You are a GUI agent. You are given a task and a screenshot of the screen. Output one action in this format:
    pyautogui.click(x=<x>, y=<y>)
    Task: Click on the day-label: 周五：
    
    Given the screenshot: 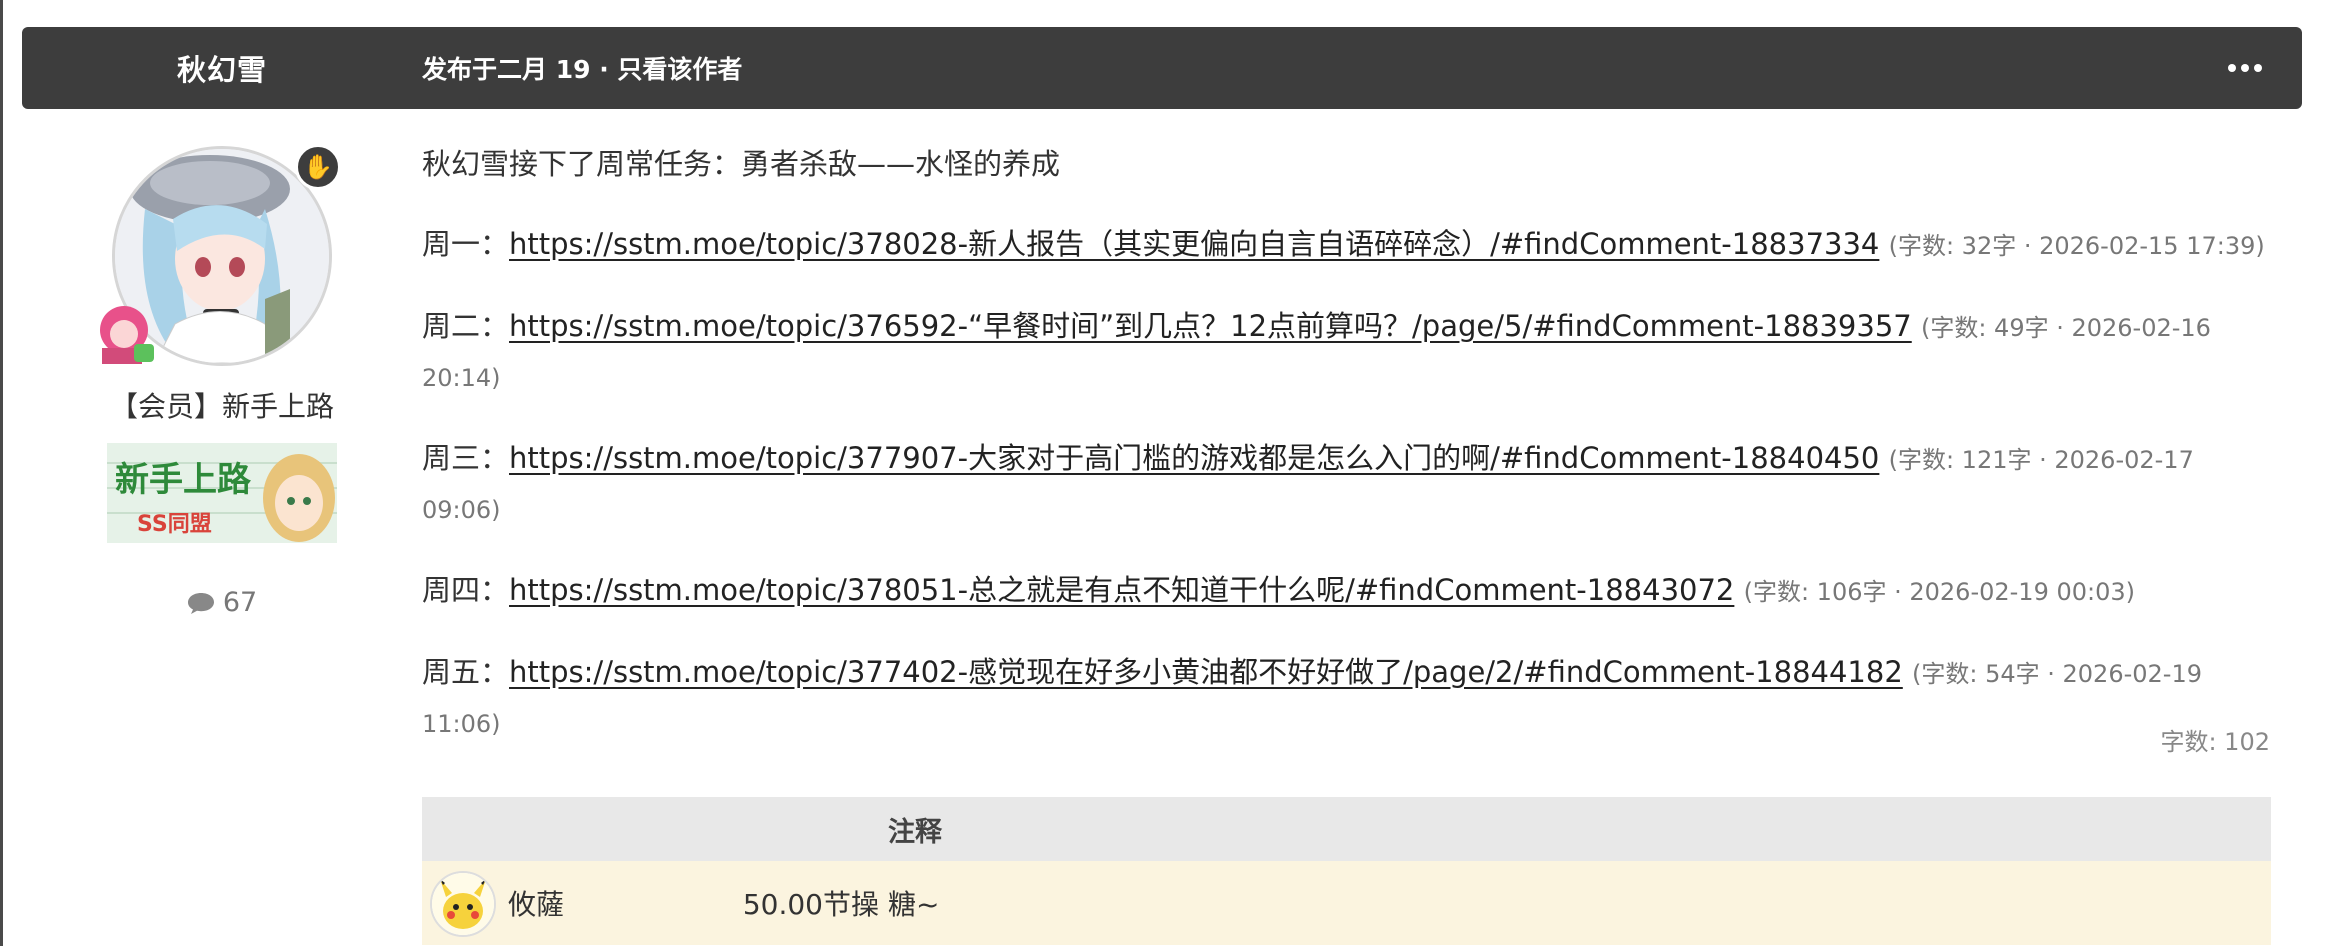 What is the action you would take?
    pyautogui.click(x=466, y=672)
    